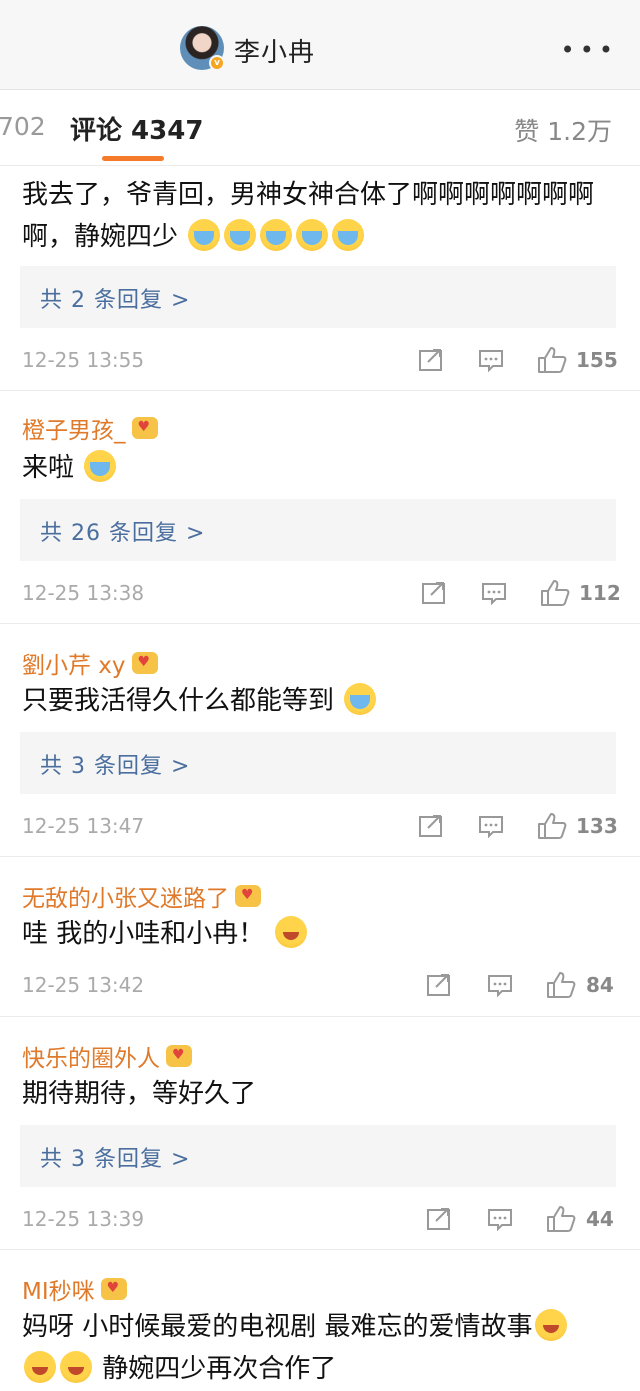 The width and height of the screenshot is (640, 1391). I want to click on comment-text: 期待期待，等好久了, so click(139, 1094).